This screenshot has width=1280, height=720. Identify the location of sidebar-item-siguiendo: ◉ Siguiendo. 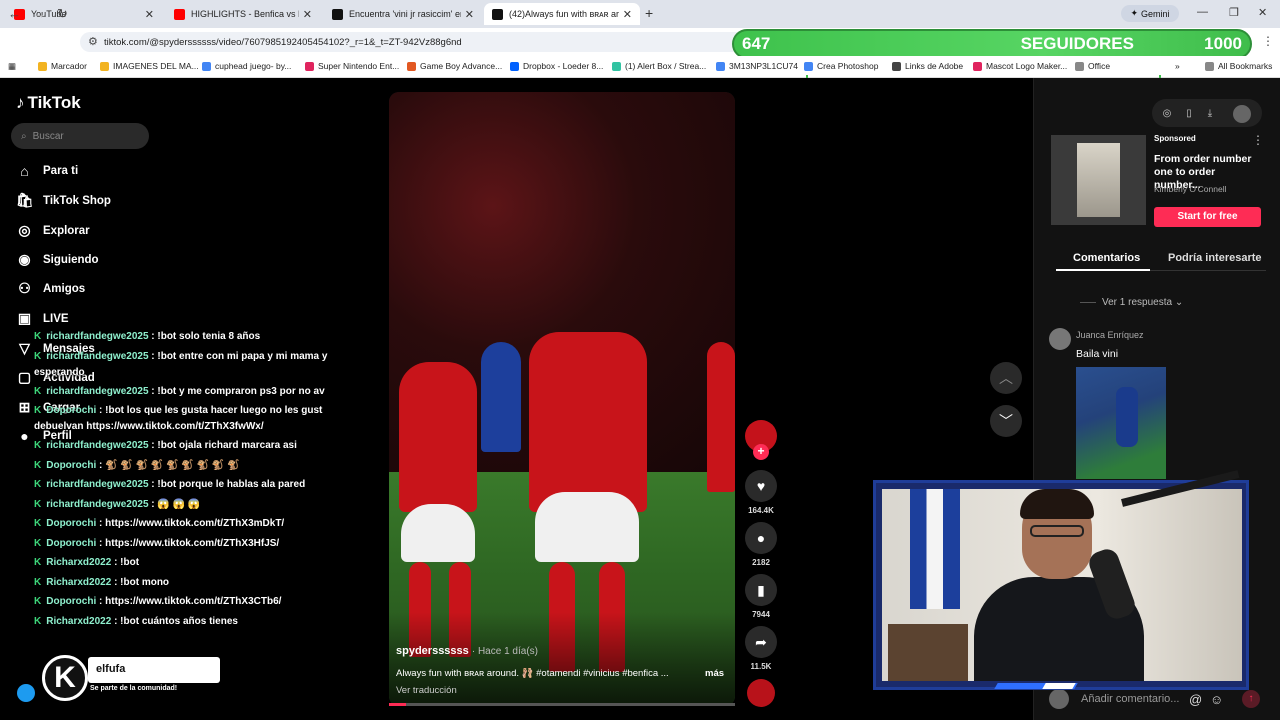
(57, 259).